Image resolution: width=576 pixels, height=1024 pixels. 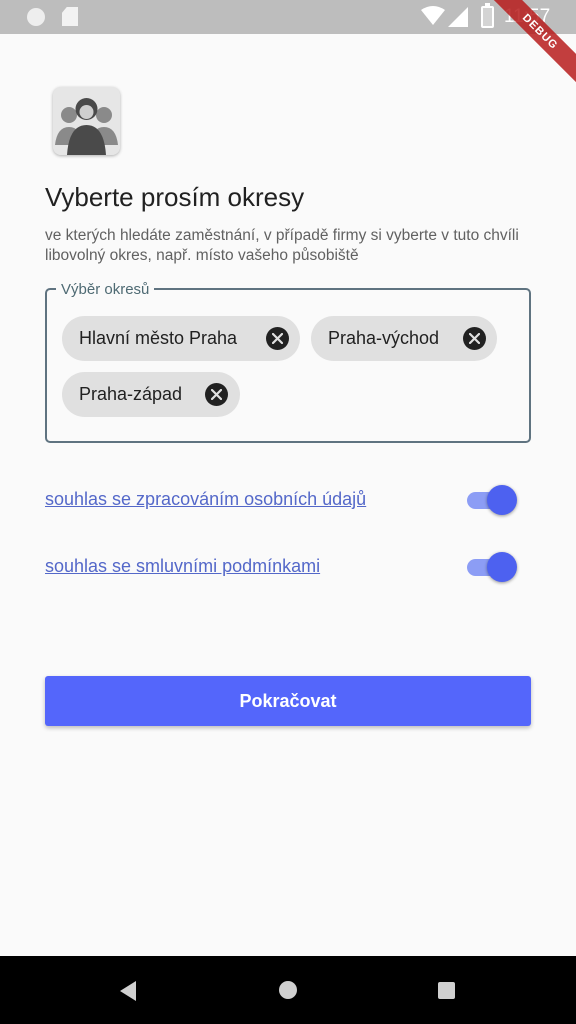 I want to click on district-chip: Praha-západ, so click(x=151, y=394).